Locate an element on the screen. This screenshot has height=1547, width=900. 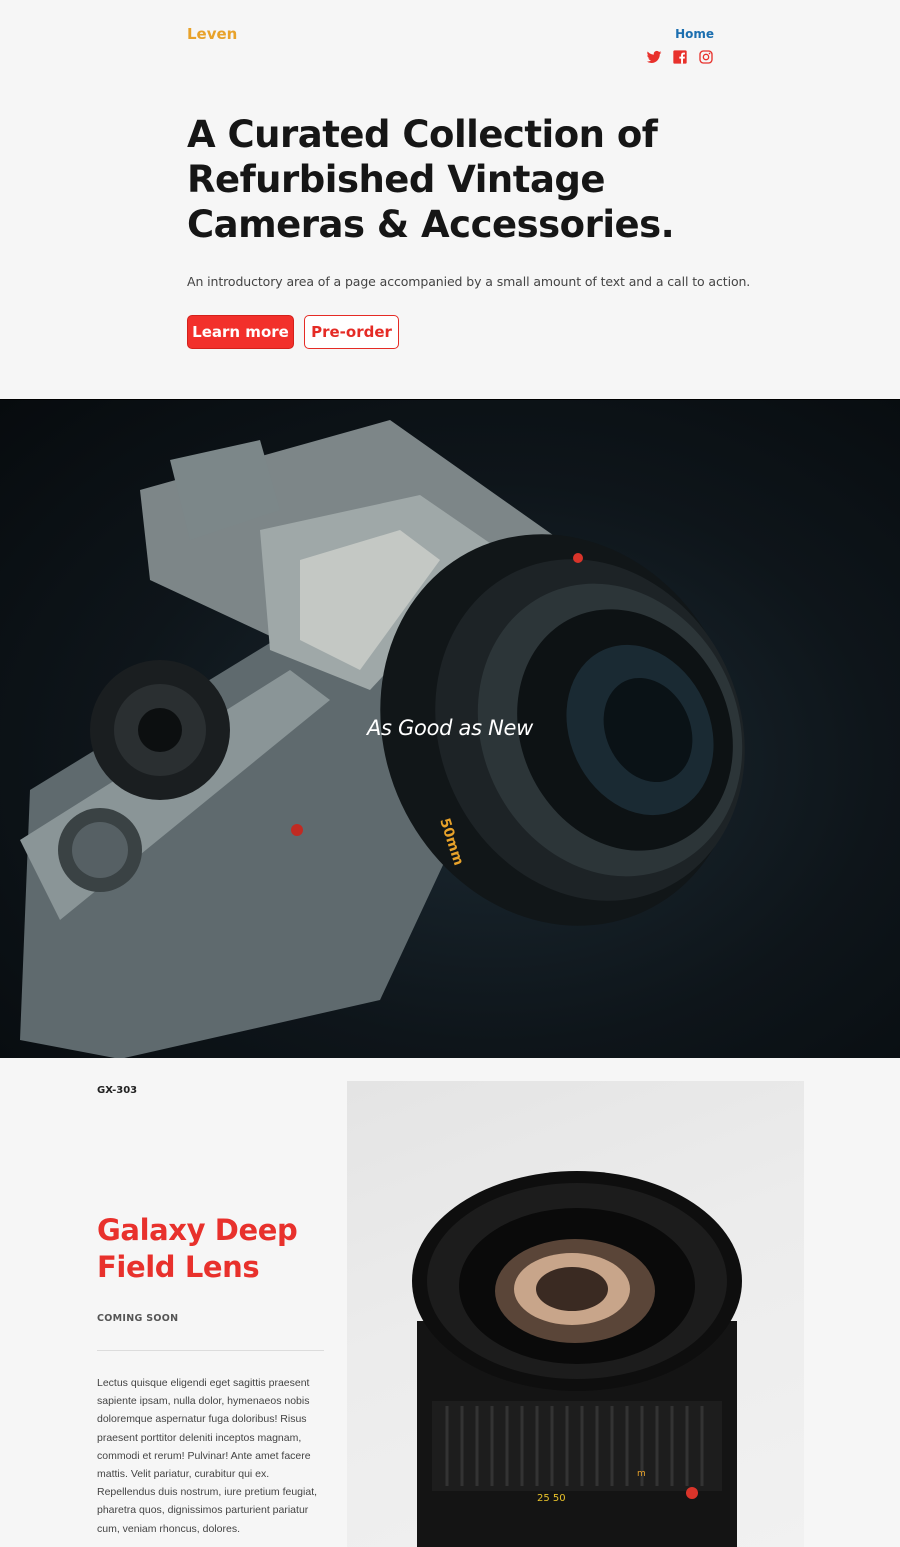
facebook-icon is located at coordinates (680, 57).